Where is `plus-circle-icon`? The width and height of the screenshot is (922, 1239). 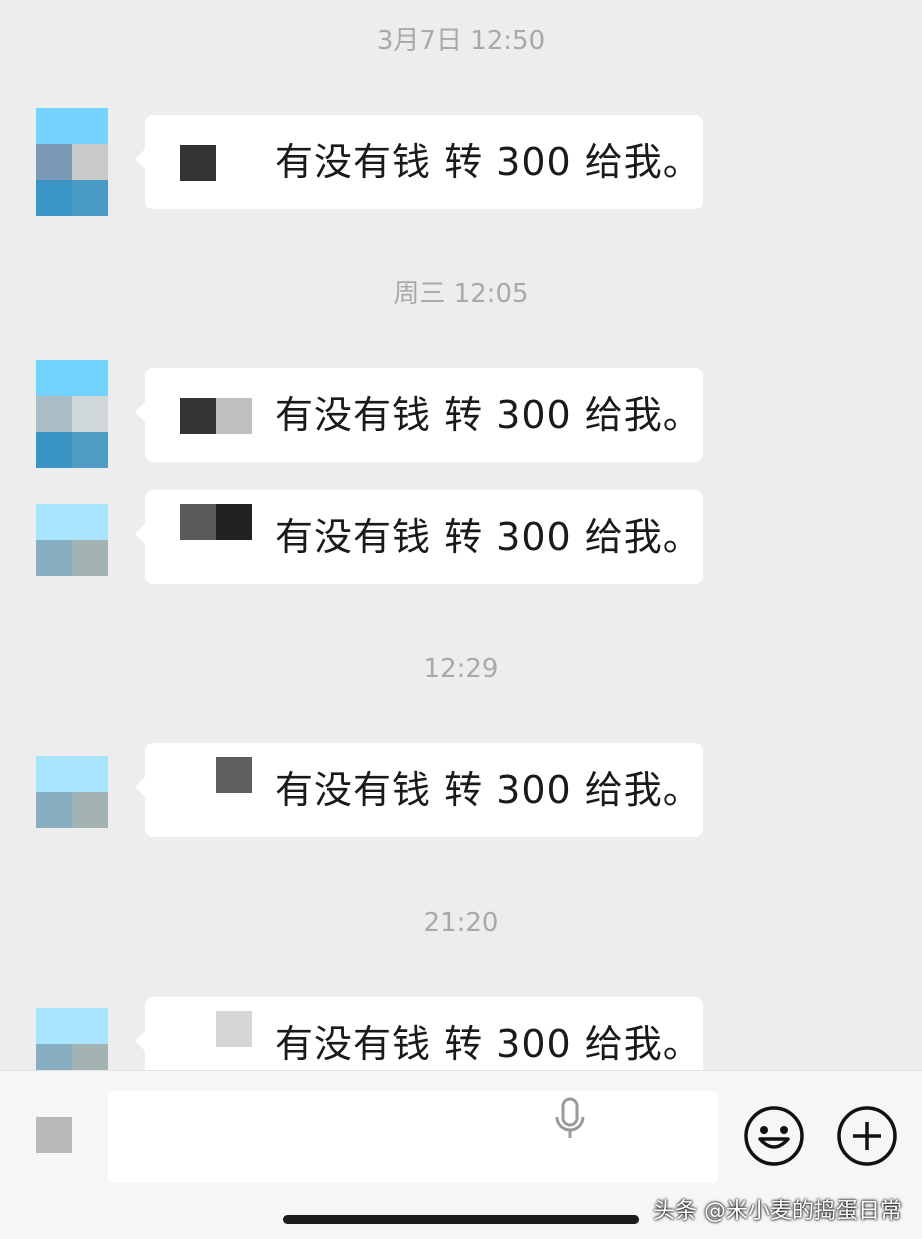 plus-circle-icon is located at coordinates (867, 1136).